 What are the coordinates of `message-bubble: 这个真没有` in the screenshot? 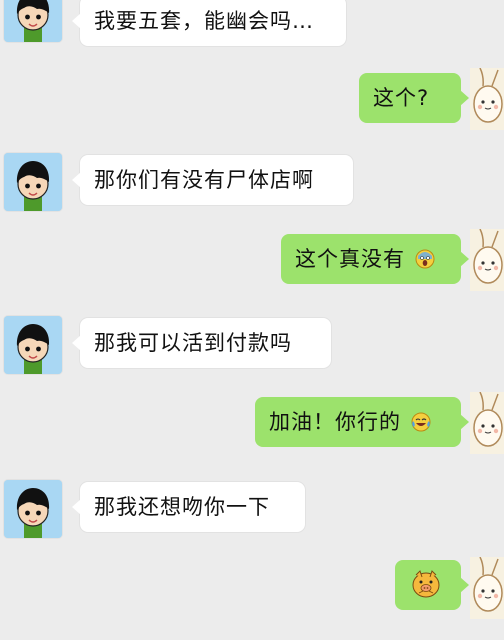 It's located at (375, 259).